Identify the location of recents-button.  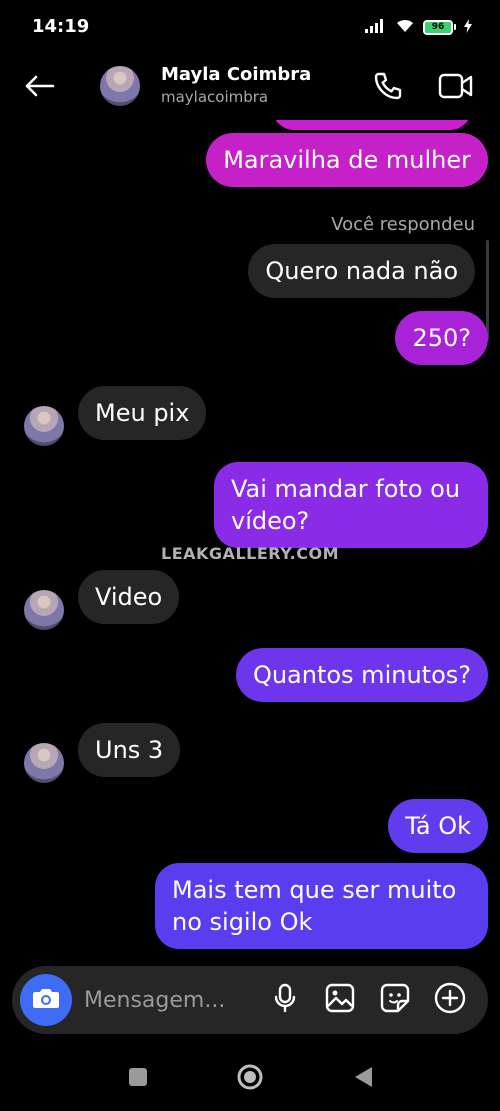
(138, 1079).